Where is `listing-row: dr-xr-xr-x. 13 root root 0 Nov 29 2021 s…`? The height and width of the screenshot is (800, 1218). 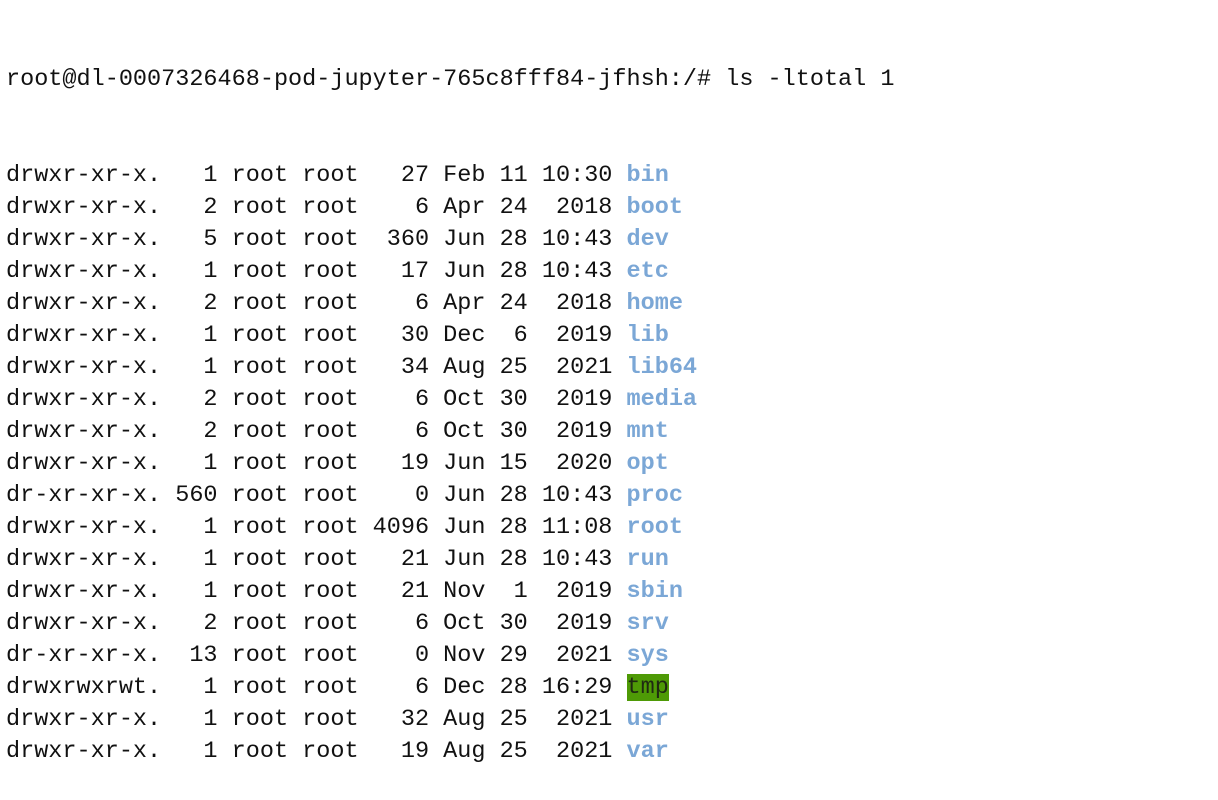 listing-row: dr-xr-xr-x. 13 root root 0 Nov 29 2021 s… is located at coordinates (612, 656).